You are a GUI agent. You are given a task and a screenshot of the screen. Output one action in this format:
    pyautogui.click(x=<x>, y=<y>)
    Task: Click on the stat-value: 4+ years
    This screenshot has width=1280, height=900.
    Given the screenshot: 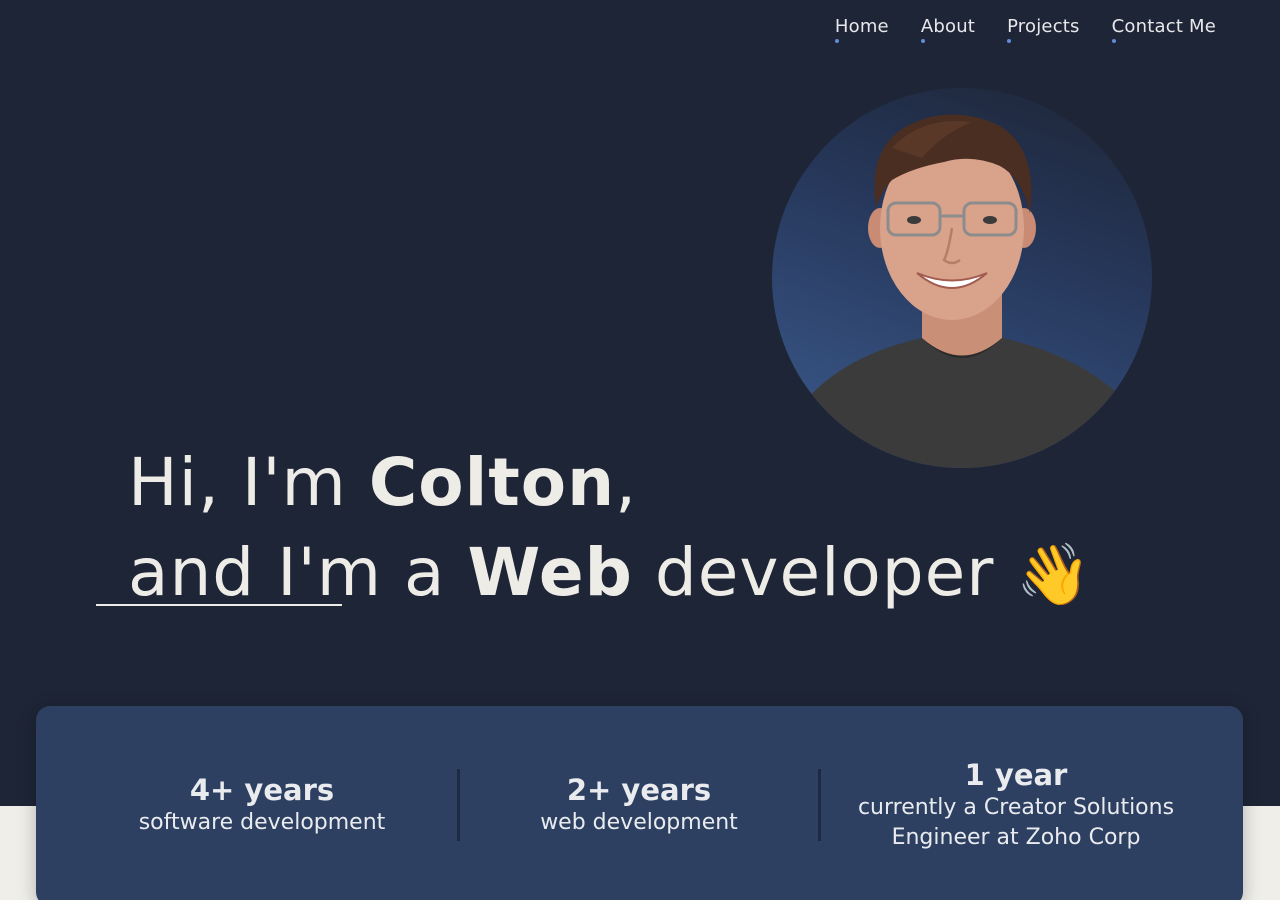 What is the action you would take?
    pyautogui.click(x=262, y=790)
    